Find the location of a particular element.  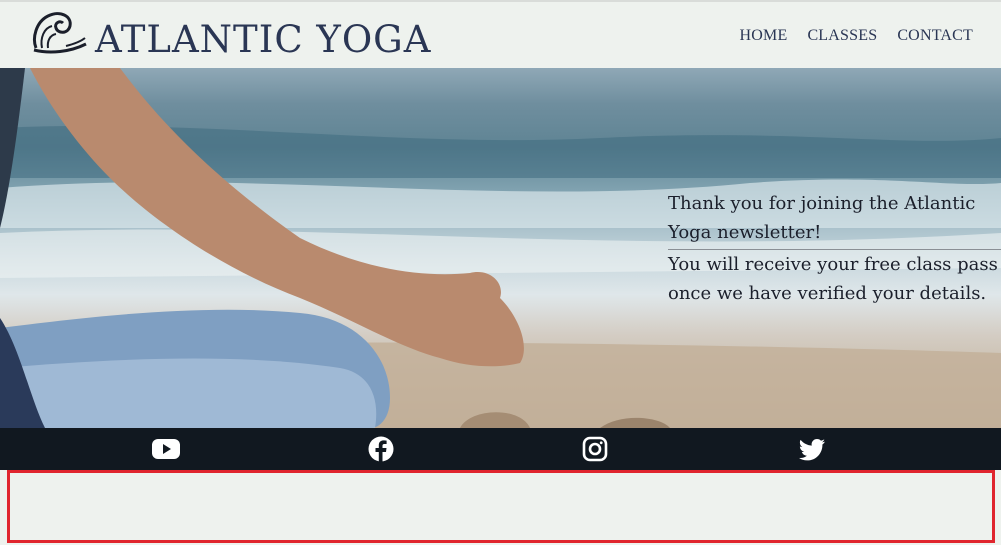

social-bar is located at coordinates (500, 449).